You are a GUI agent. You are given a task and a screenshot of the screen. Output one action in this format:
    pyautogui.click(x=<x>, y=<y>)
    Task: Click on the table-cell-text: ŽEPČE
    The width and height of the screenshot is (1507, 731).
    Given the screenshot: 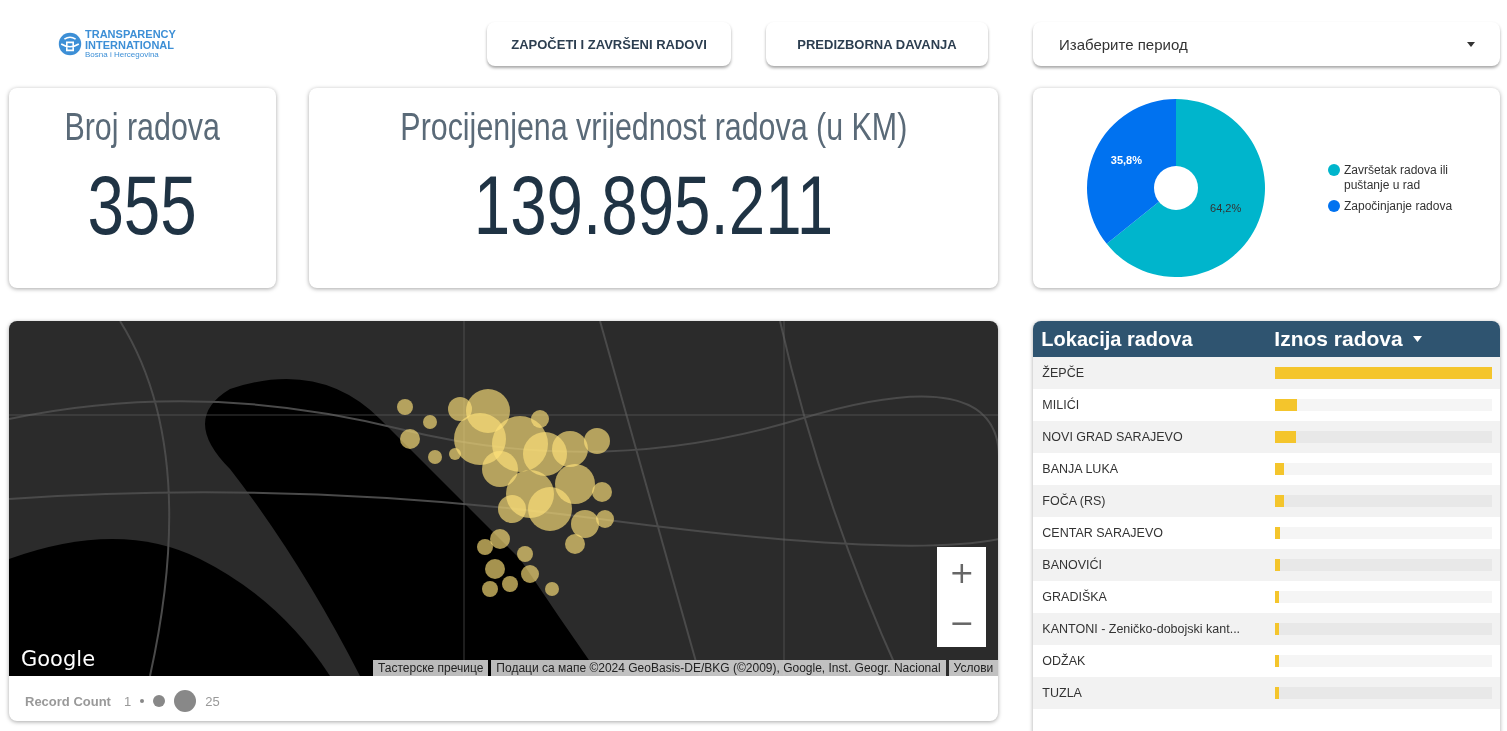 What is the action you would take?
    pyautogui.click(x=1063, y=373)
    